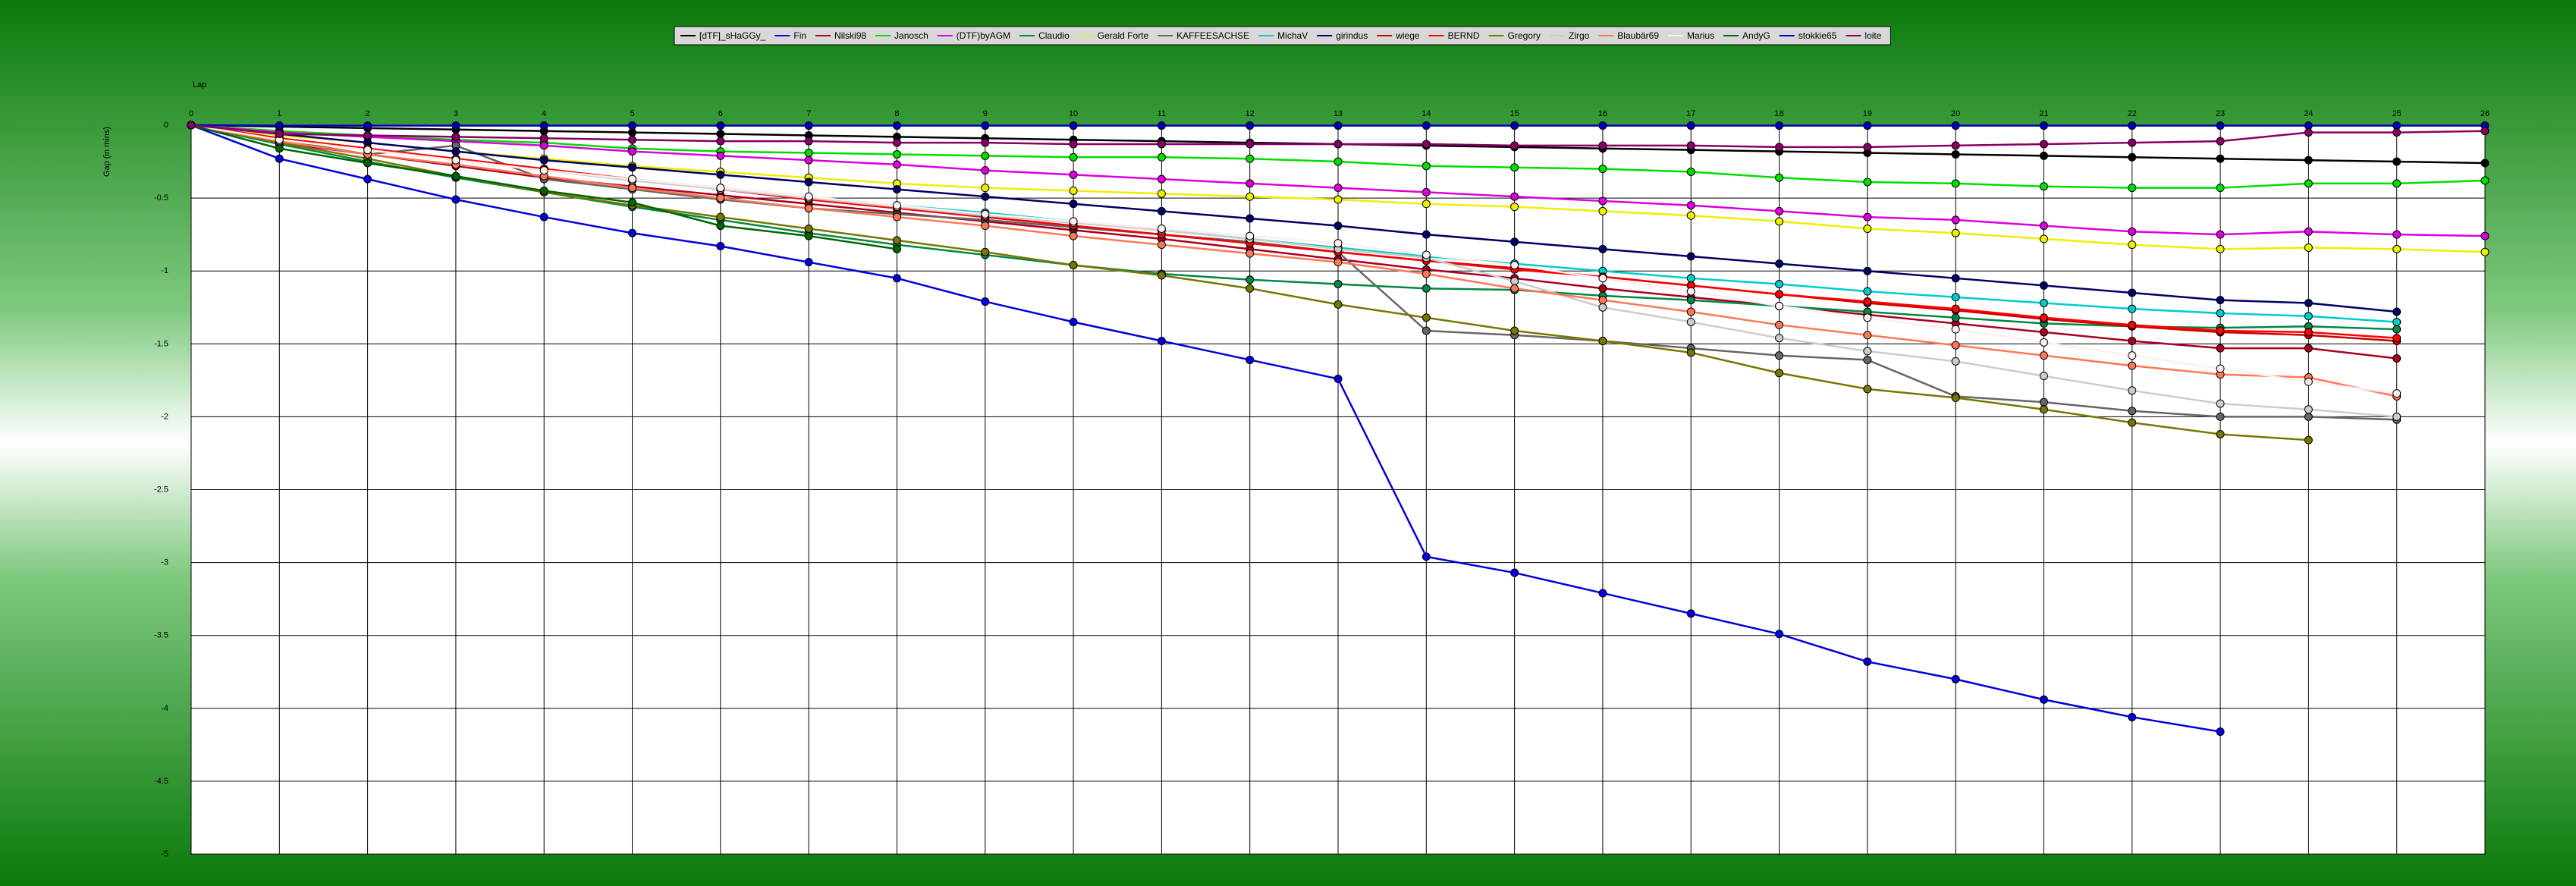 This screenshot has height=886, width=2576. Describe the element at coordinates (161, 781) in the screenshot. I see `y-tick-label: -4.5` at that location.